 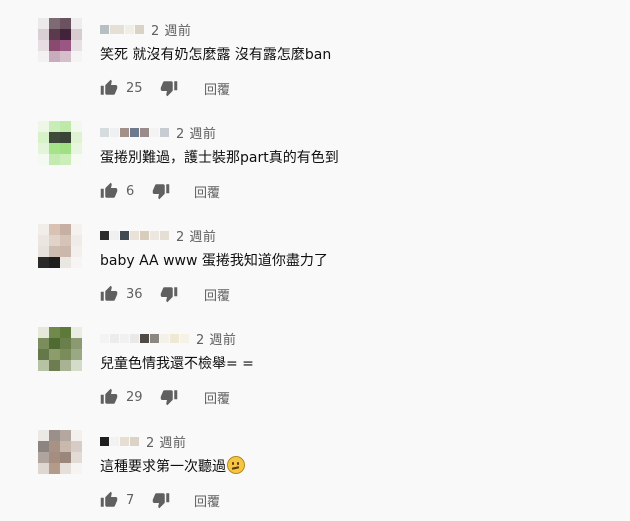 I want to click on like-count: 6, so click(x=130, y=191).